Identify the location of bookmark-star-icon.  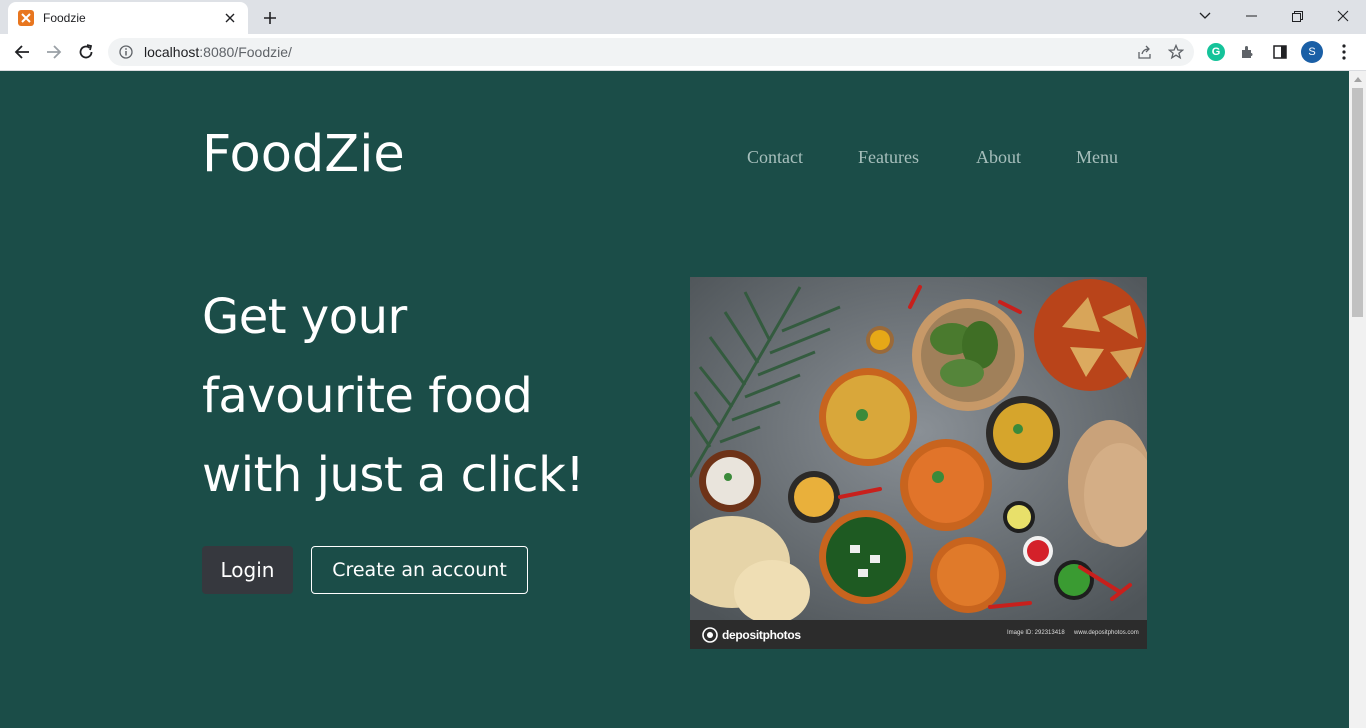
(1176, 52).